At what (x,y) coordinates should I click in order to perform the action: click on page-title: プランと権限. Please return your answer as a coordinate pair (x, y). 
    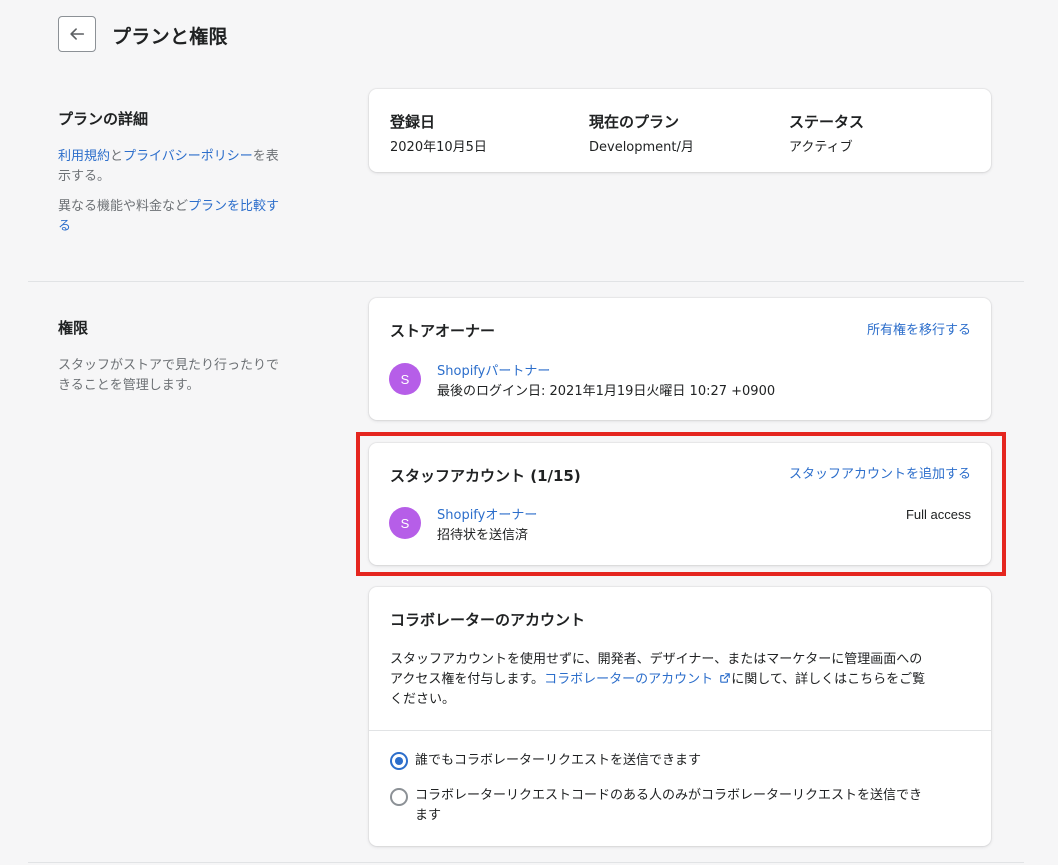
    Looking at the image, I should click on (170, 37).